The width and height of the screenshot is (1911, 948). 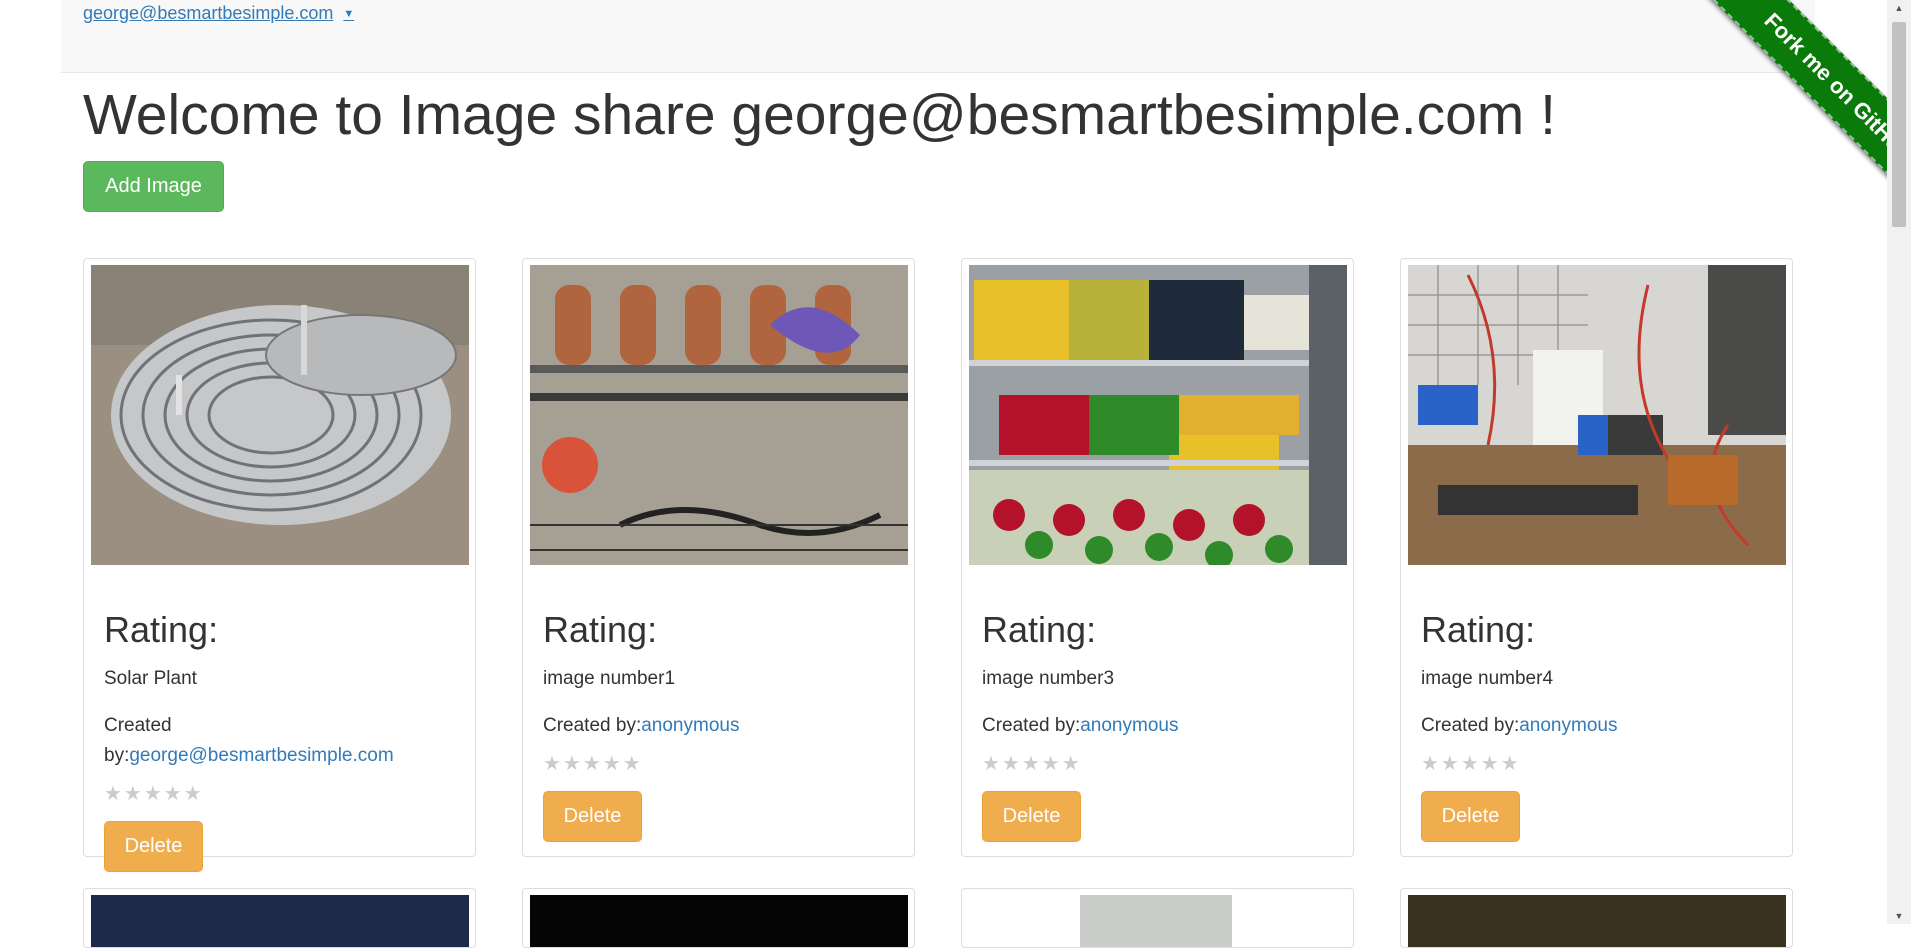 I want to click on image-name: image number1, so click(x=609, y=678).